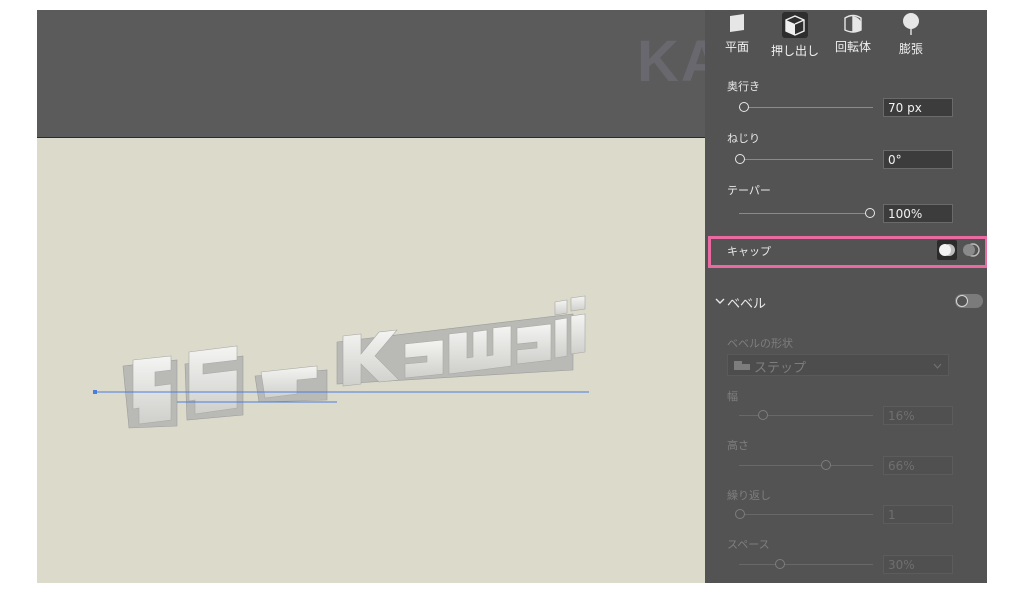 Image resolution: width=1024 pixels, height=593 pixels. Describe the element at coordinates (748, 544) in the screenshot. I see `bevel-space-label: スペース` at that location.